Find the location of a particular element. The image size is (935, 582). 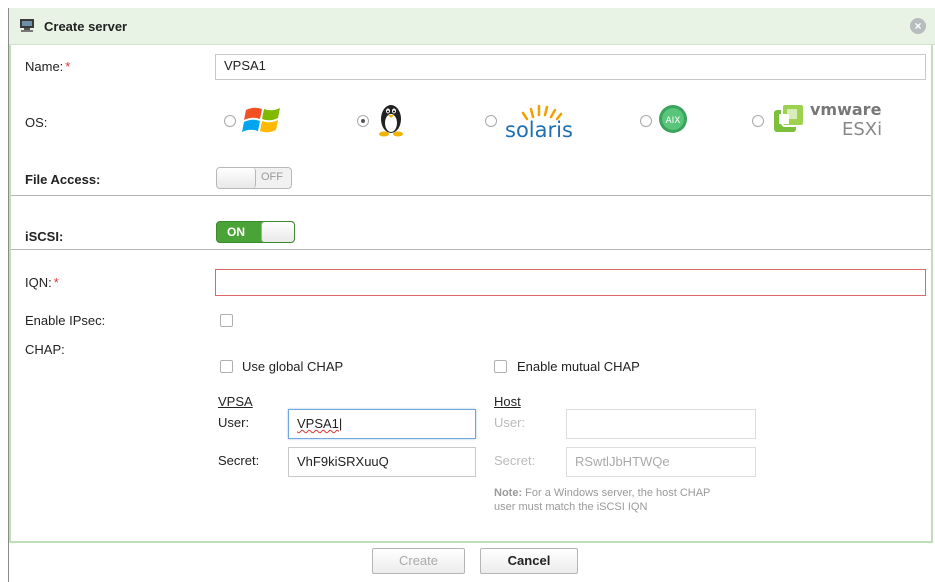

os-radio-windows is located at coordinates (230, 121).